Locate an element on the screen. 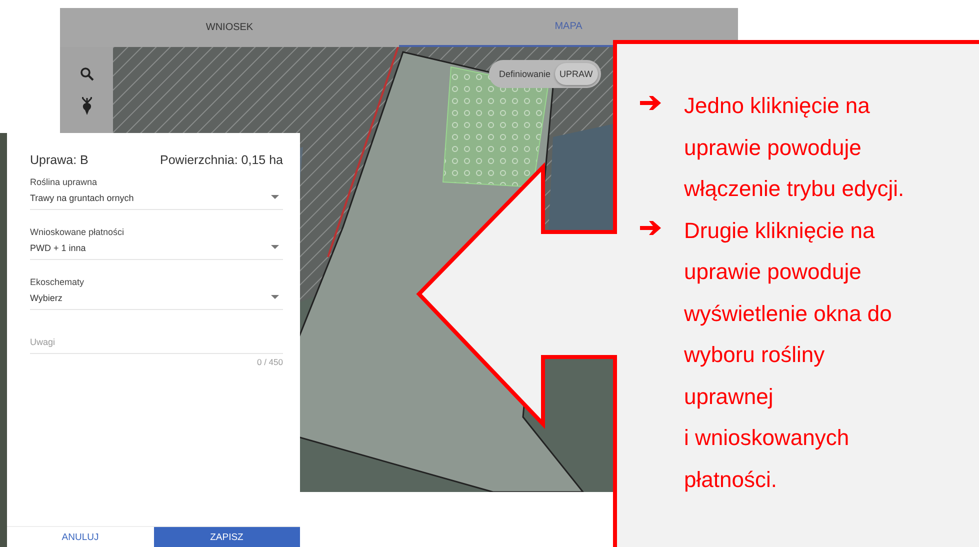  toggle-label: Definiowanie is located at coordinates (525, 74).